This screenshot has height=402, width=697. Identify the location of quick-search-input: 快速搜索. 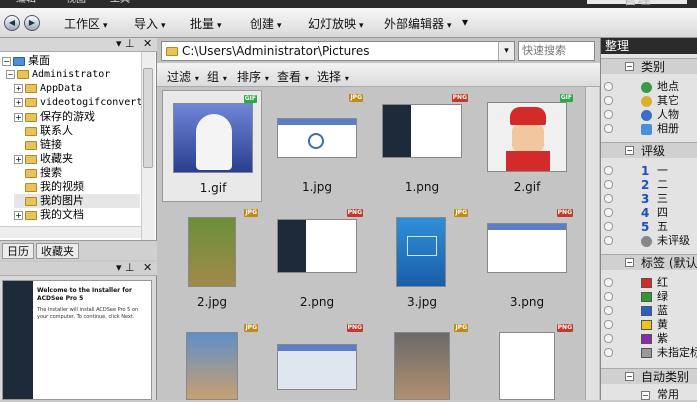
(556, 51).